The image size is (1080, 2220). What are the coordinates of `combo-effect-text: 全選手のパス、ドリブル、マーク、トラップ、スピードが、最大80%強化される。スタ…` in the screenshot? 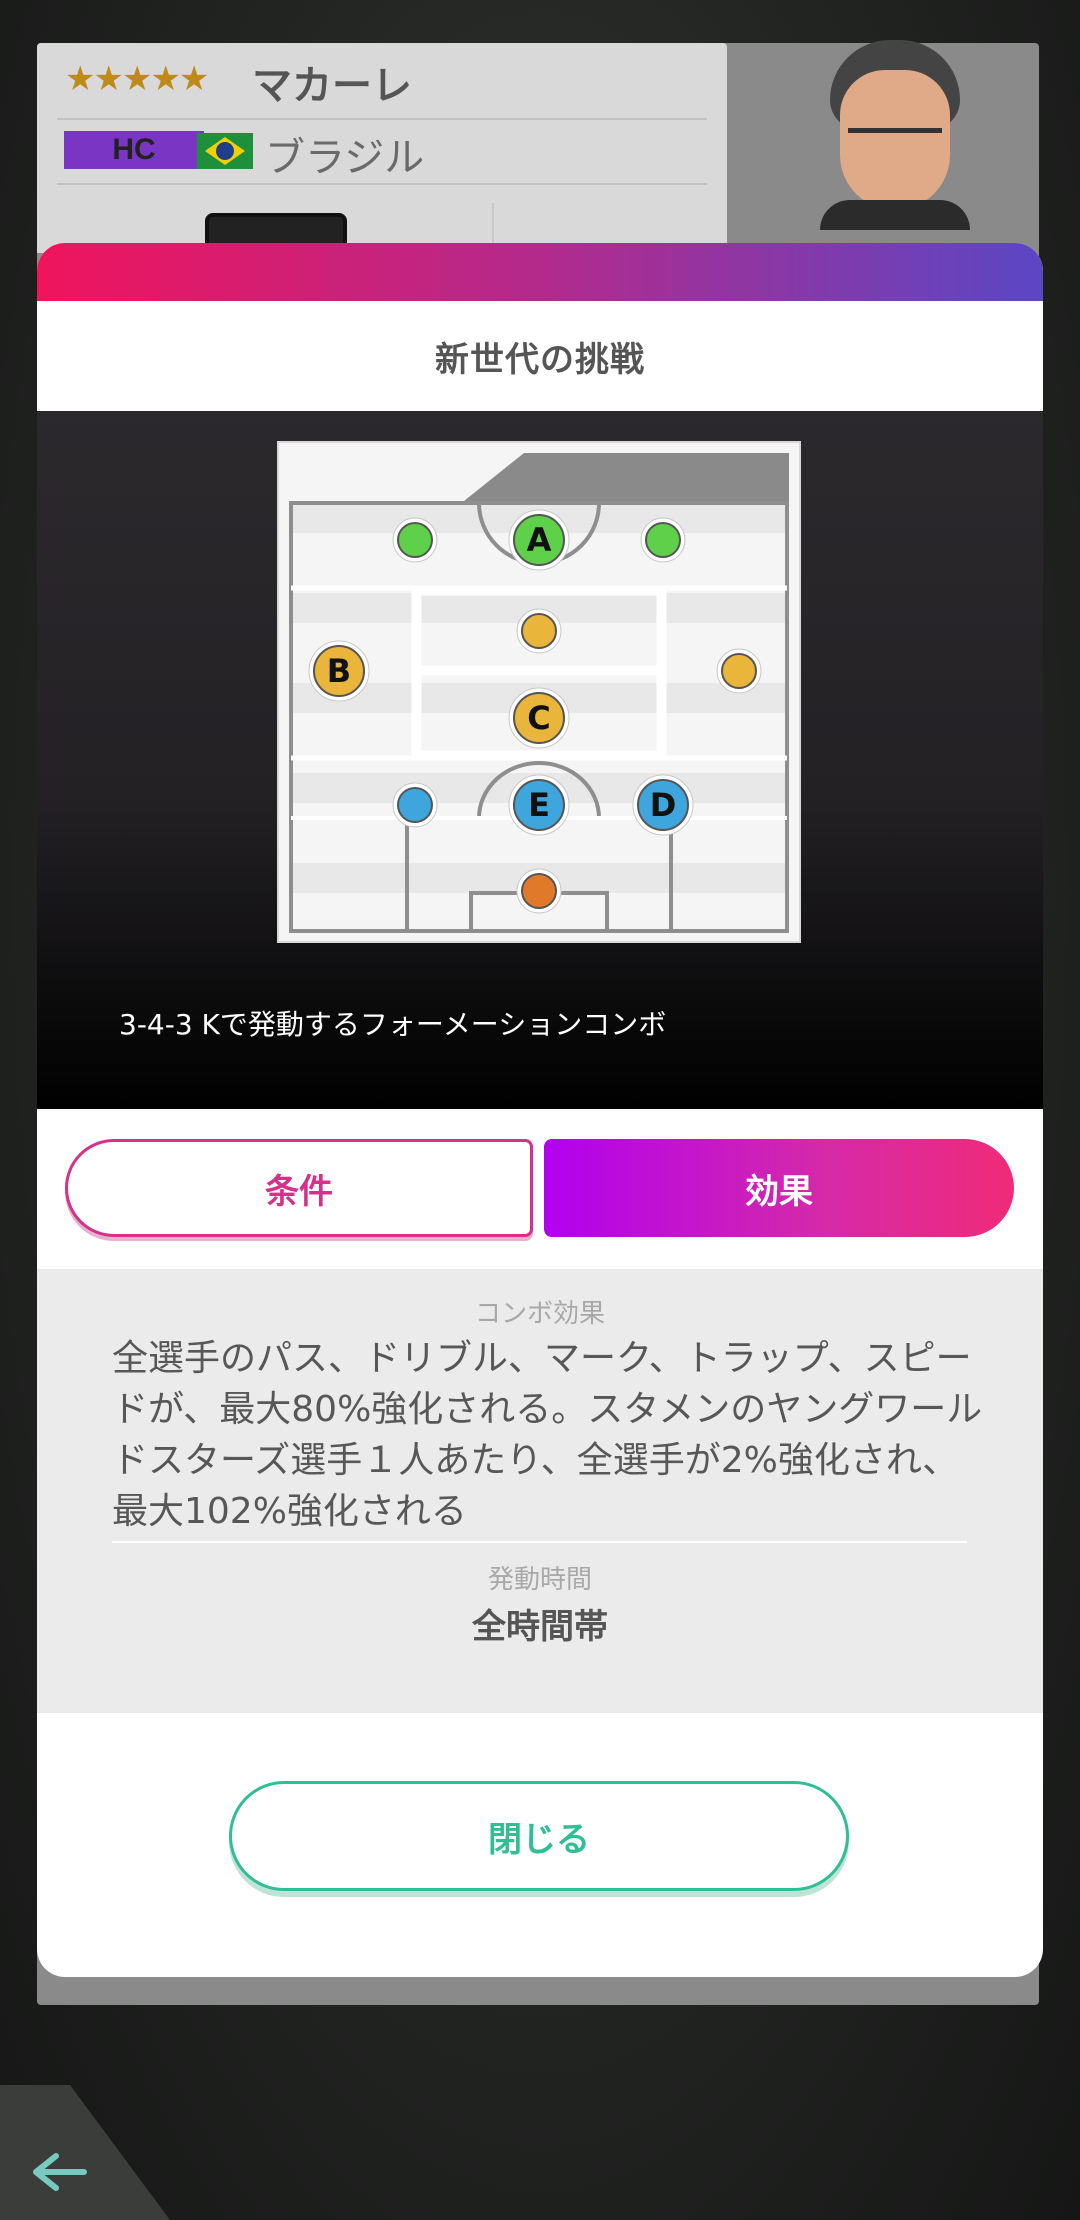 It's located at (547, 1435).